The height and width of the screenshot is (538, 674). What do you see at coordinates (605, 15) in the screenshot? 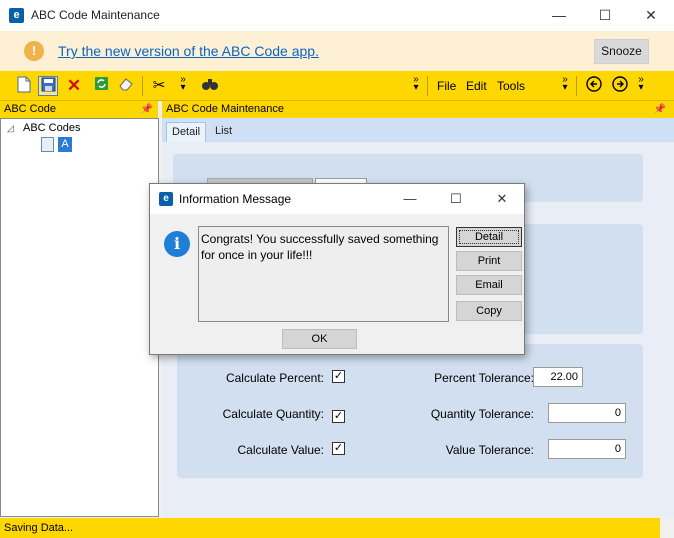
I see `maximize-button: ☐` at bounding box center [605, 15].